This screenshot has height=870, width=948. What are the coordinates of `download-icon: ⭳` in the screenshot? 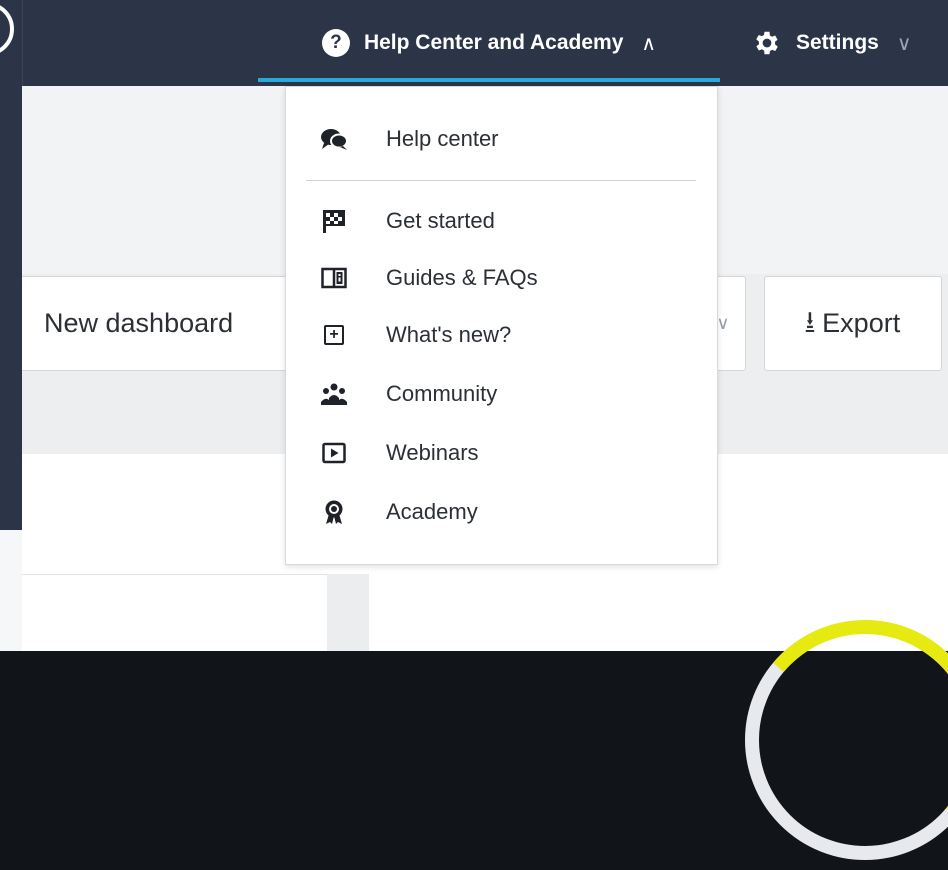 It's located at (810, 320).